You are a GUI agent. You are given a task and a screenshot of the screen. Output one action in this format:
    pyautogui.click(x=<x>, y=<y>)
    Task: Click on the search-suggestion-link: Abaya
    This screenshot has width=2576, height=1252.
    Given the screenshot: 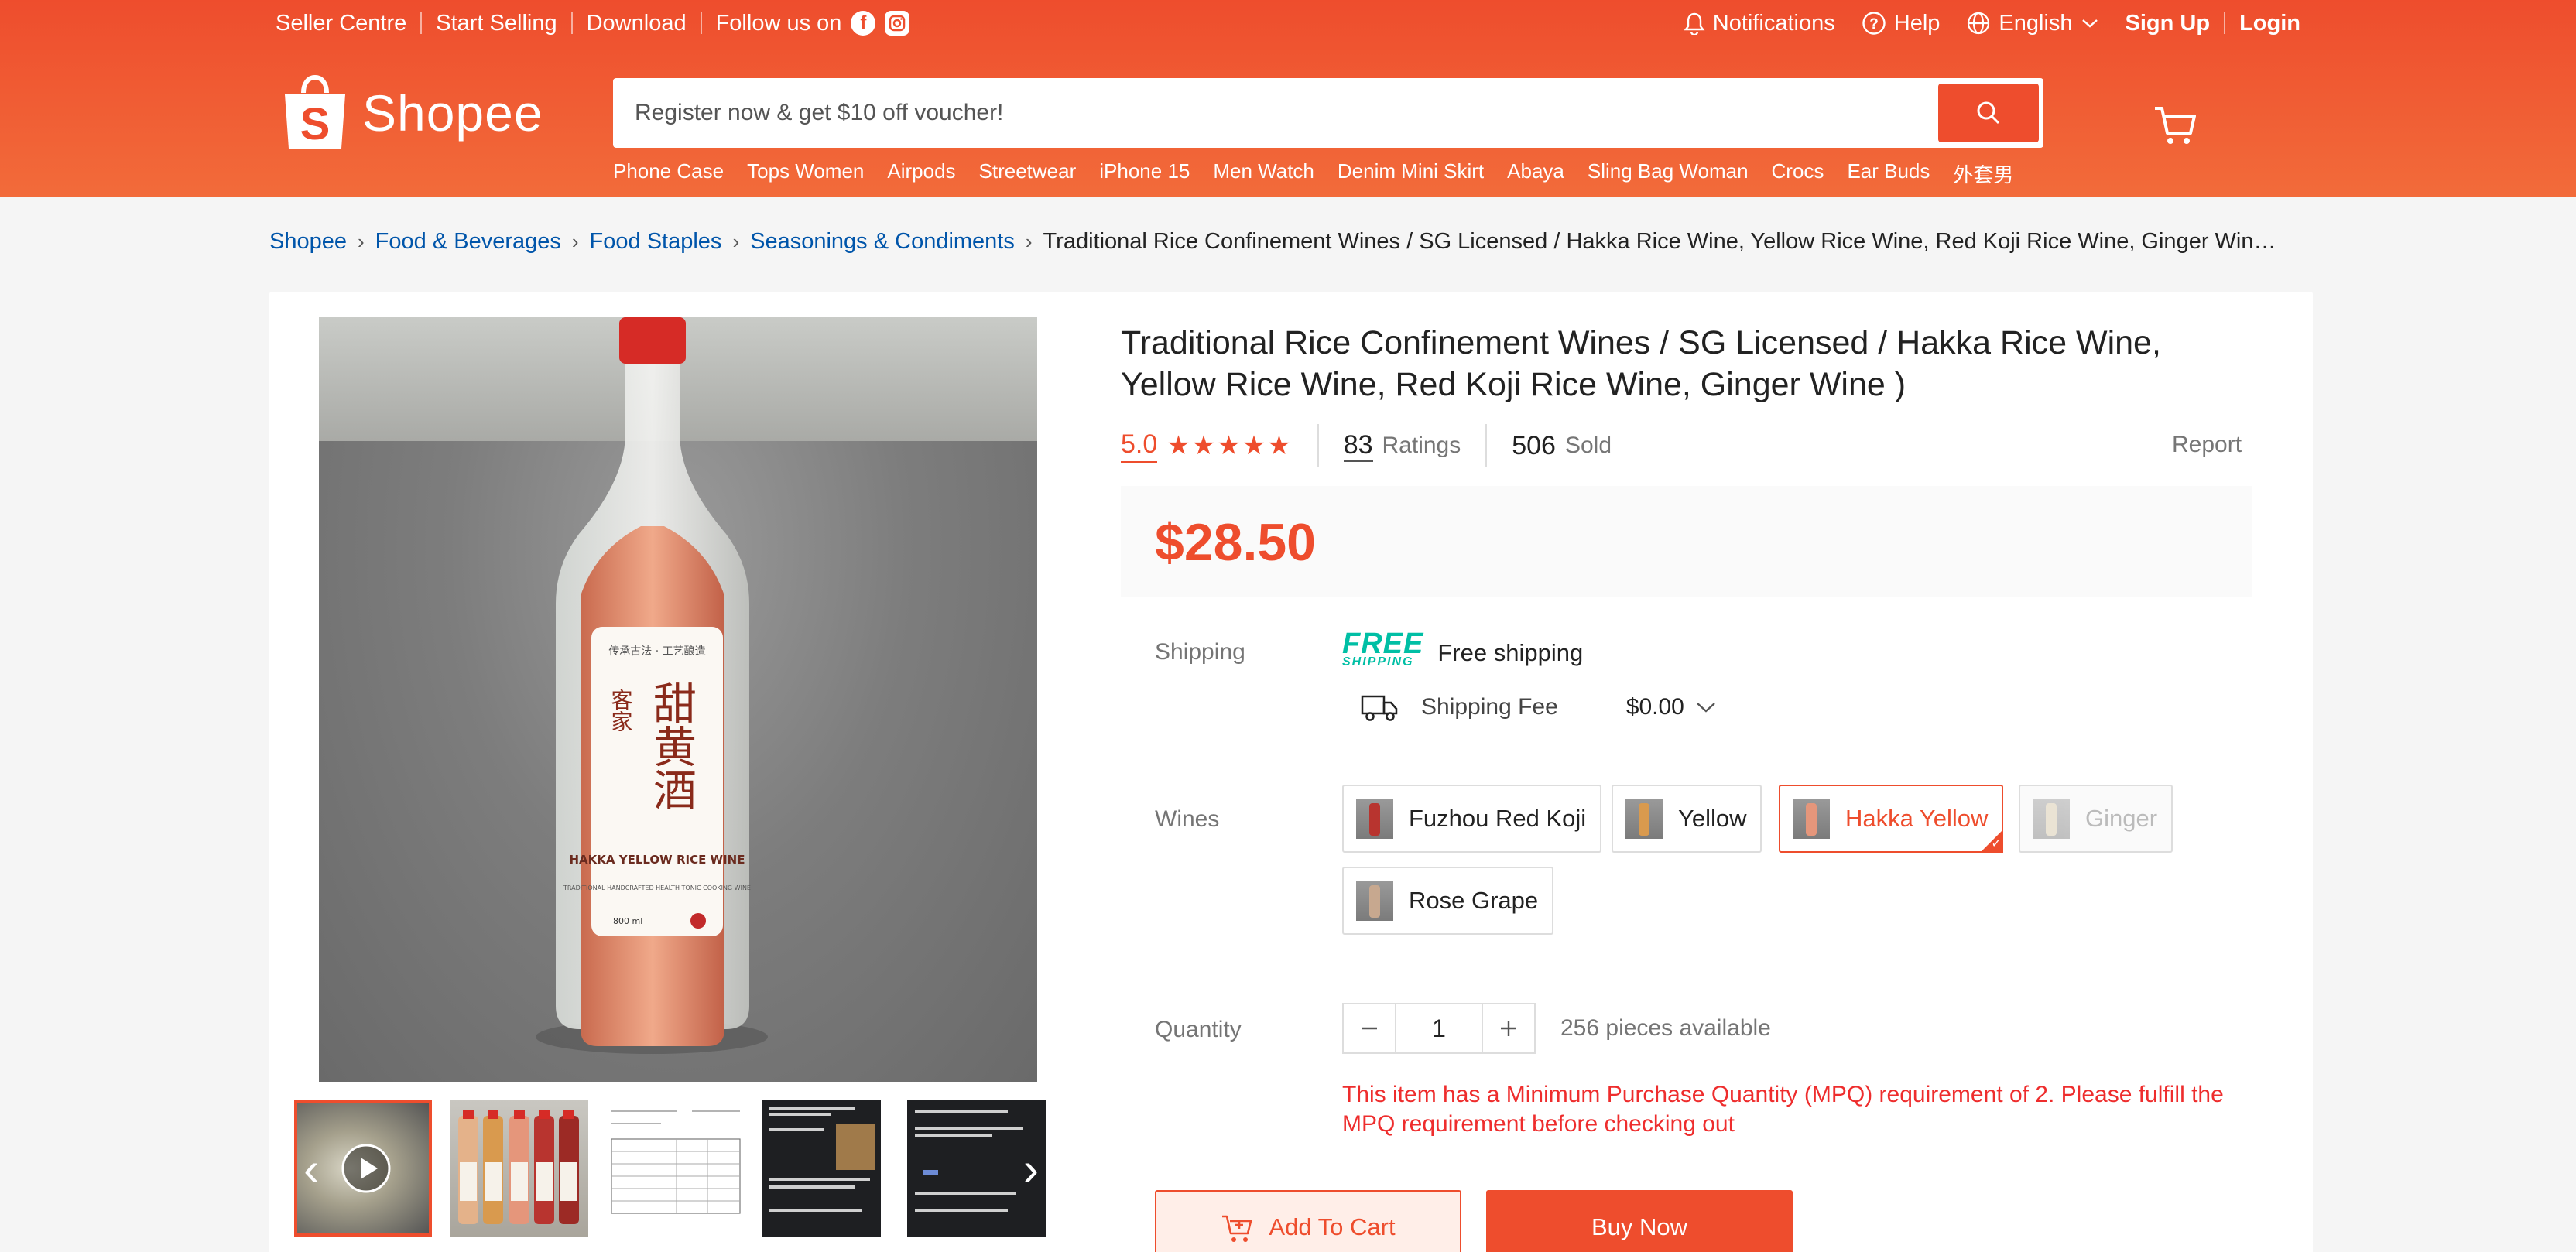 What is the action you would take?
    pyautogui.click(x=1535, y=173)
    